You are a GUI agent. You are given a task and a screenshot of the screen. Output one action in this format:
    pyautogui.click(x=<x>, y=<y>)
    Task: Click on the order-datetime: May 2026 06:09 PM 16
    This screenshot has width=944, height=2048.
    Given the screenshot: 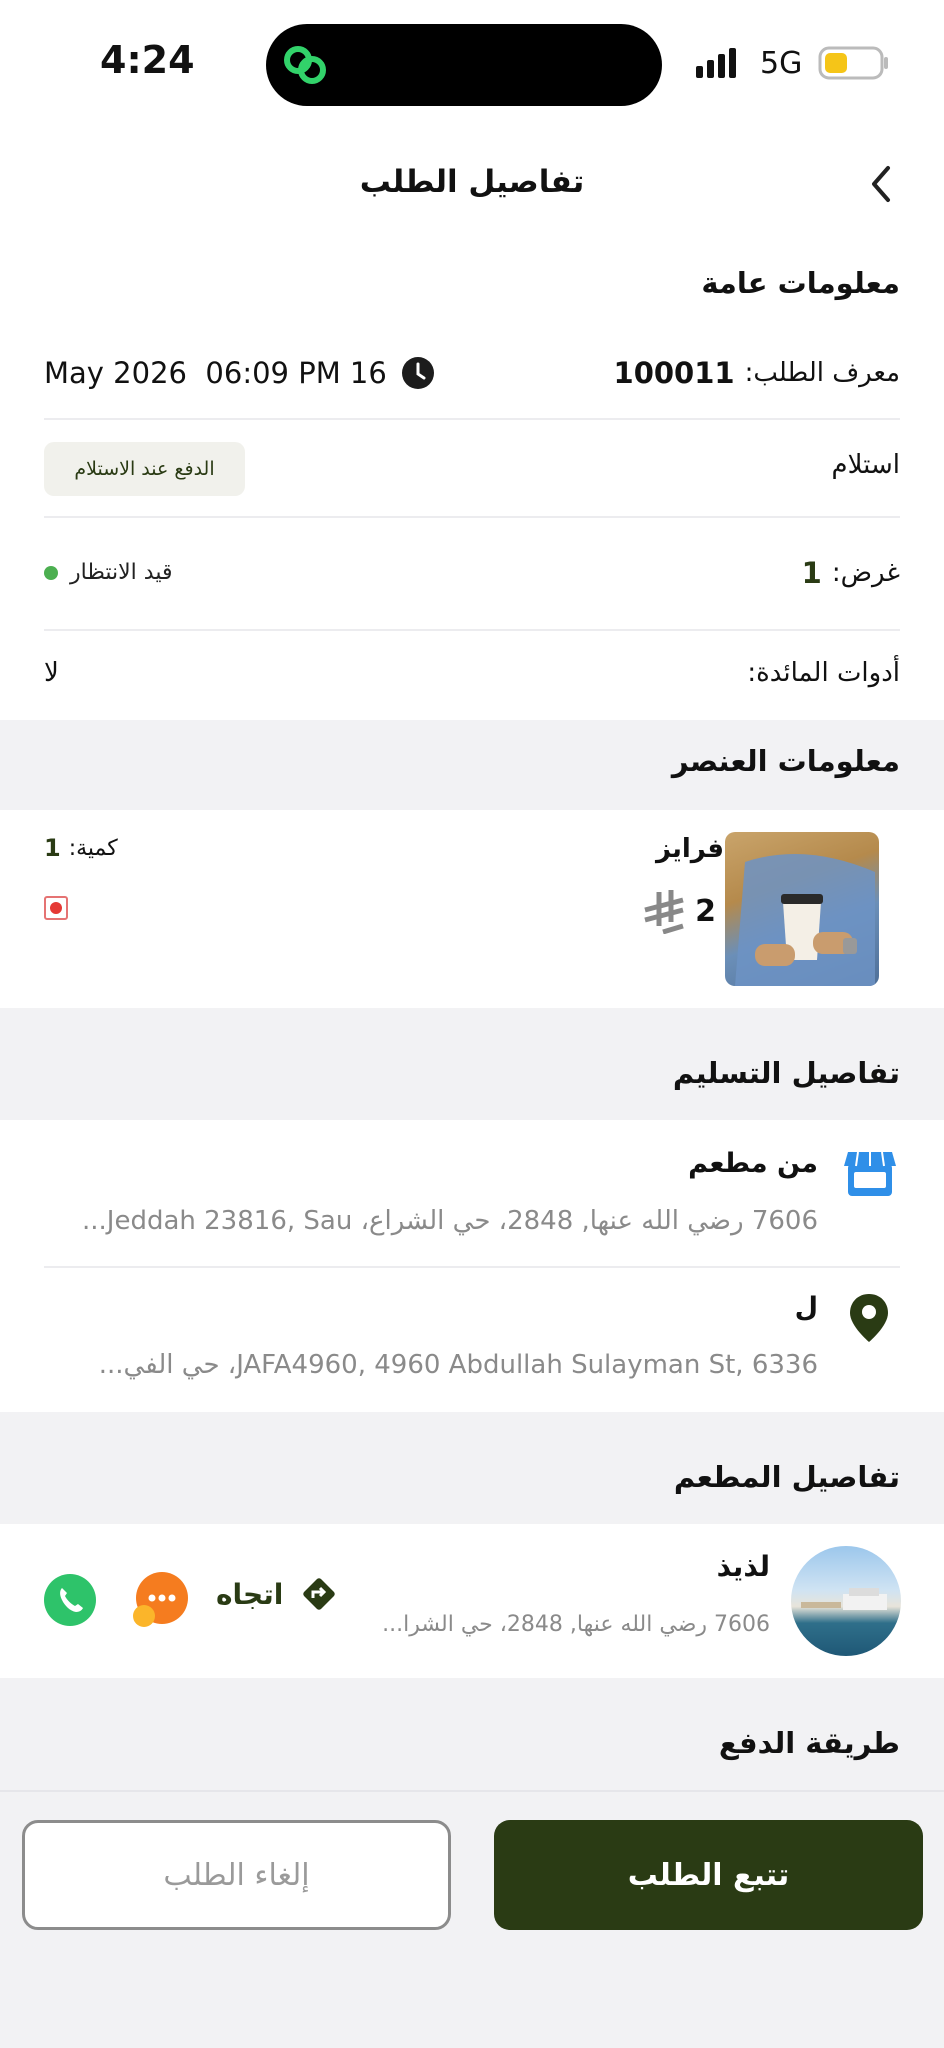 What is the action you would take?
    pyautogui.click(x=239, y=373)
    